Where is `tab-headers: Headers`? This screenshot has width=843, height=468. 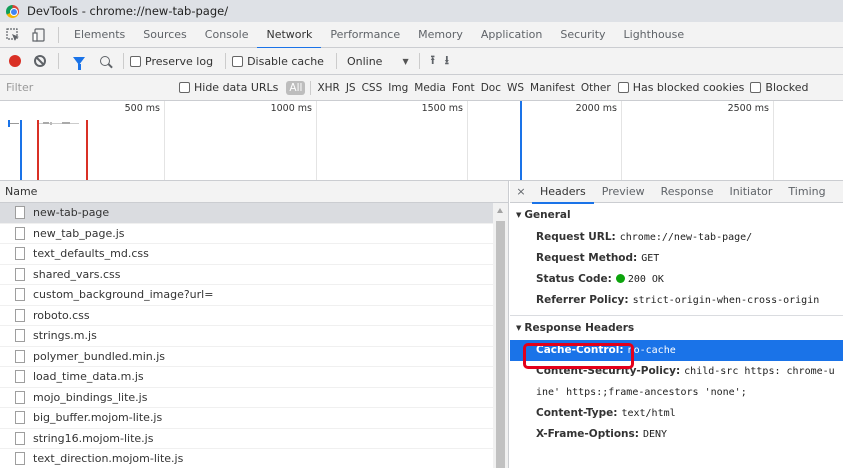
tab-headers: Headers is located at coordinates (563, 192).